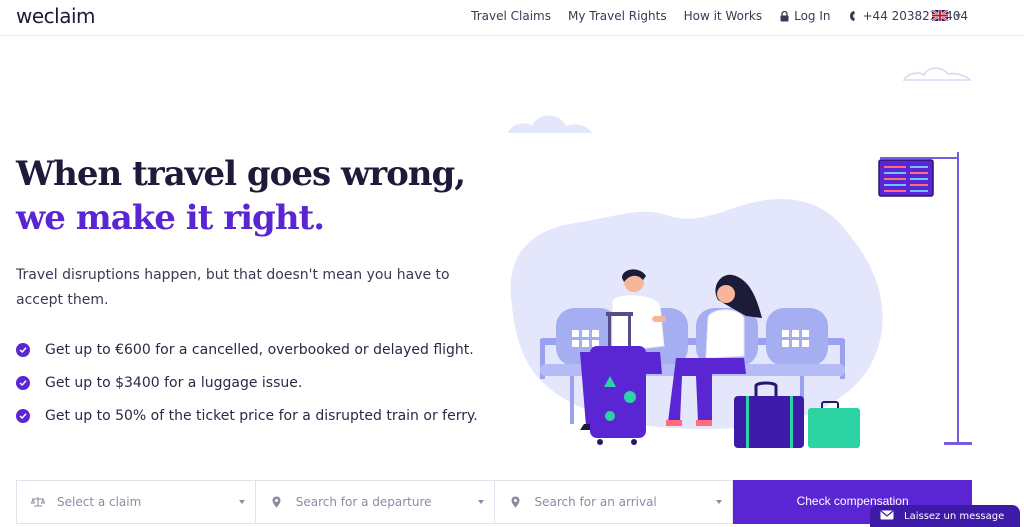 Image resolution: width=1024 pixels, height=527 pixels. Describe the element at coordinates (363, 502) in the screenshot. I see `departure-placeholder: Search for a departure` at that location.